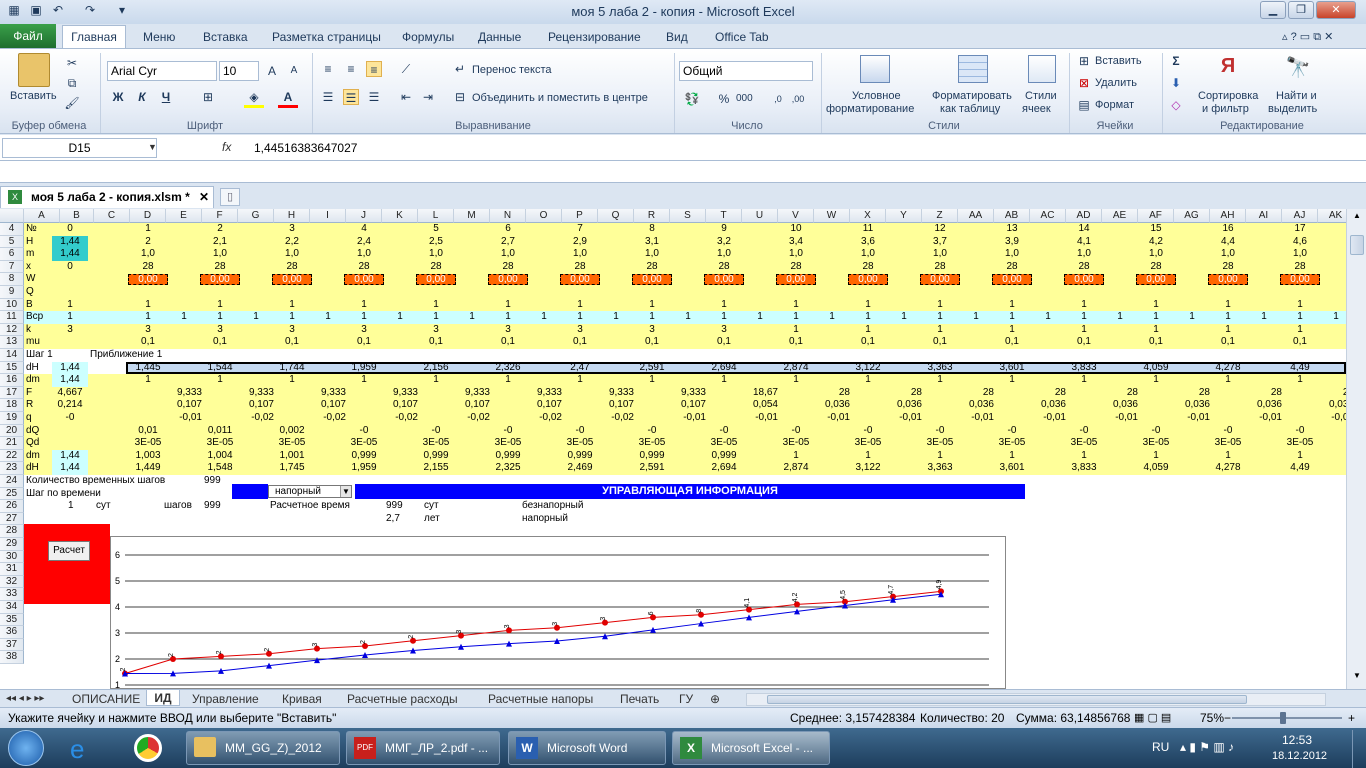 The image size is (1366, 768). What do you see at coordinates (34, 70) in the screenshot?
I see `paste-icon` at bounding box center [34, 70].